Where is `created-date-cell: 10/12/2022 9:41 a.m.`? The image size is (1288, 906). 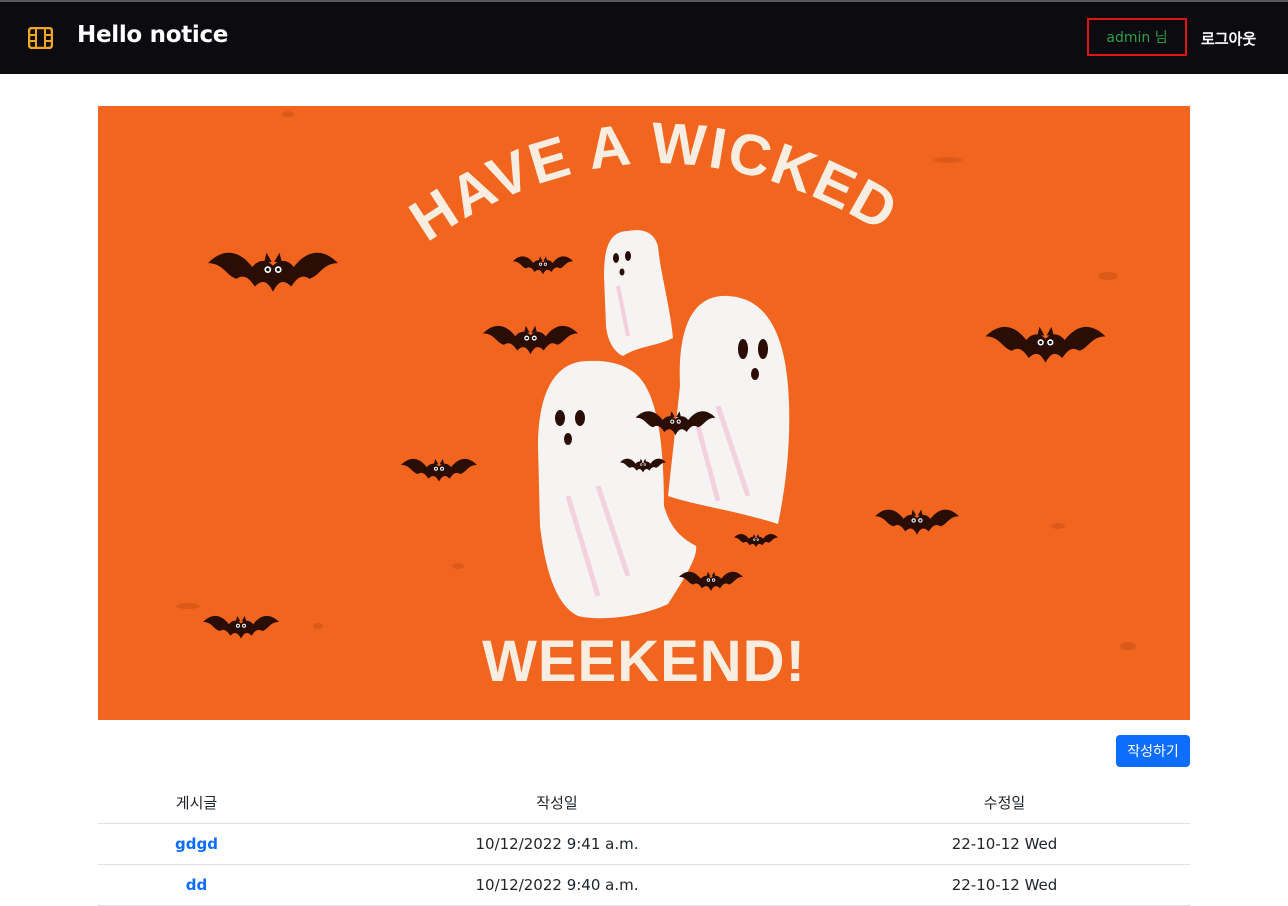
created-date-cell: 10/12/2022 9:41 a.m. is located at coordinates (557, 844).